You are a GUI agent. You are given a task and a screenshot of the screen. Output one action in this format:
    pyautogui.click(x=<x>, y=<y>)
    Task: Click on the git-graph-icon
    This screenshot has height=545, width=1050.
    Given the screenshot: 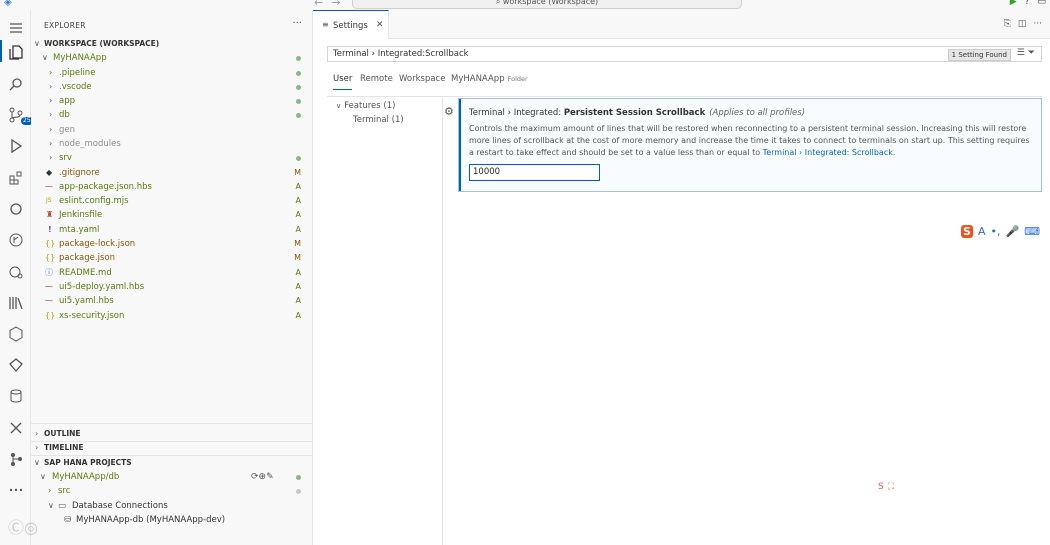 What is the action you would take?
    pyautogui.click(x=15, y=239)
    